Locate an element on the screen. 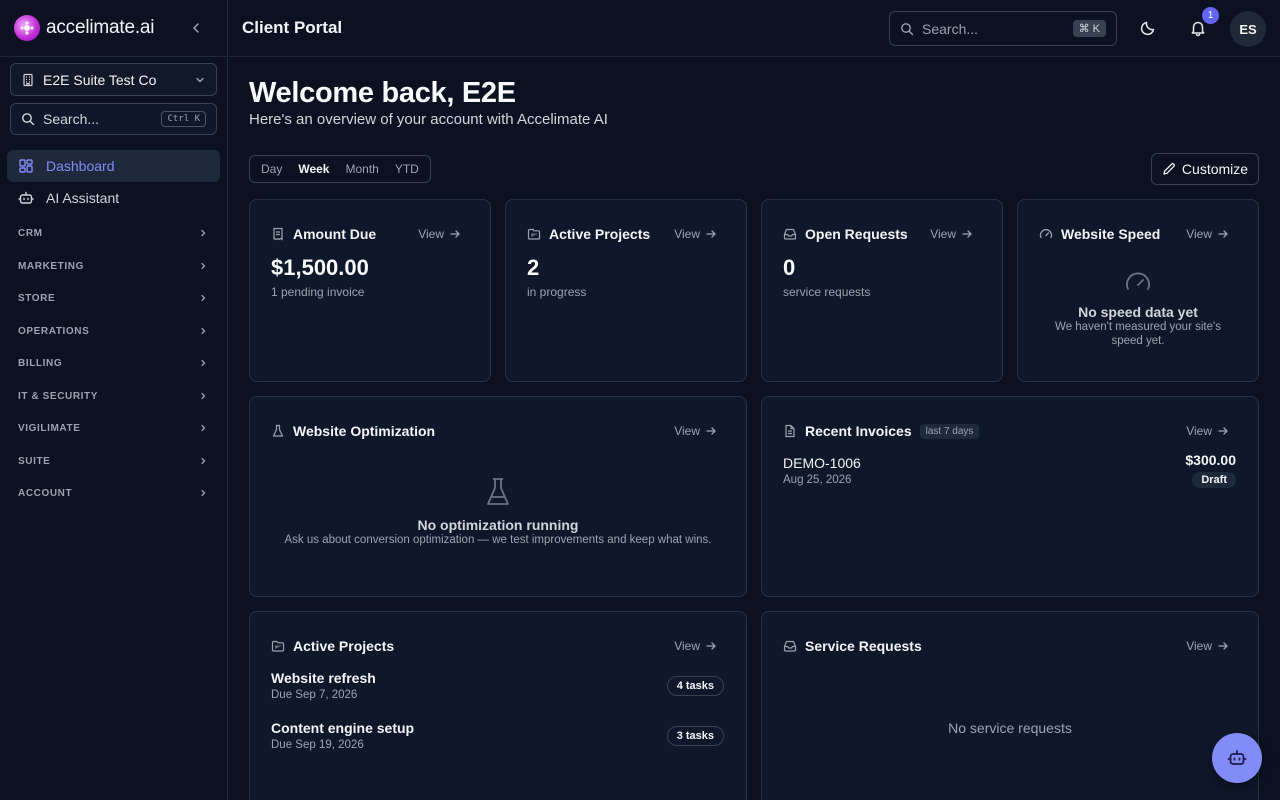  sidebar-group-label: MARKETING is located at coordinates (51, 266).